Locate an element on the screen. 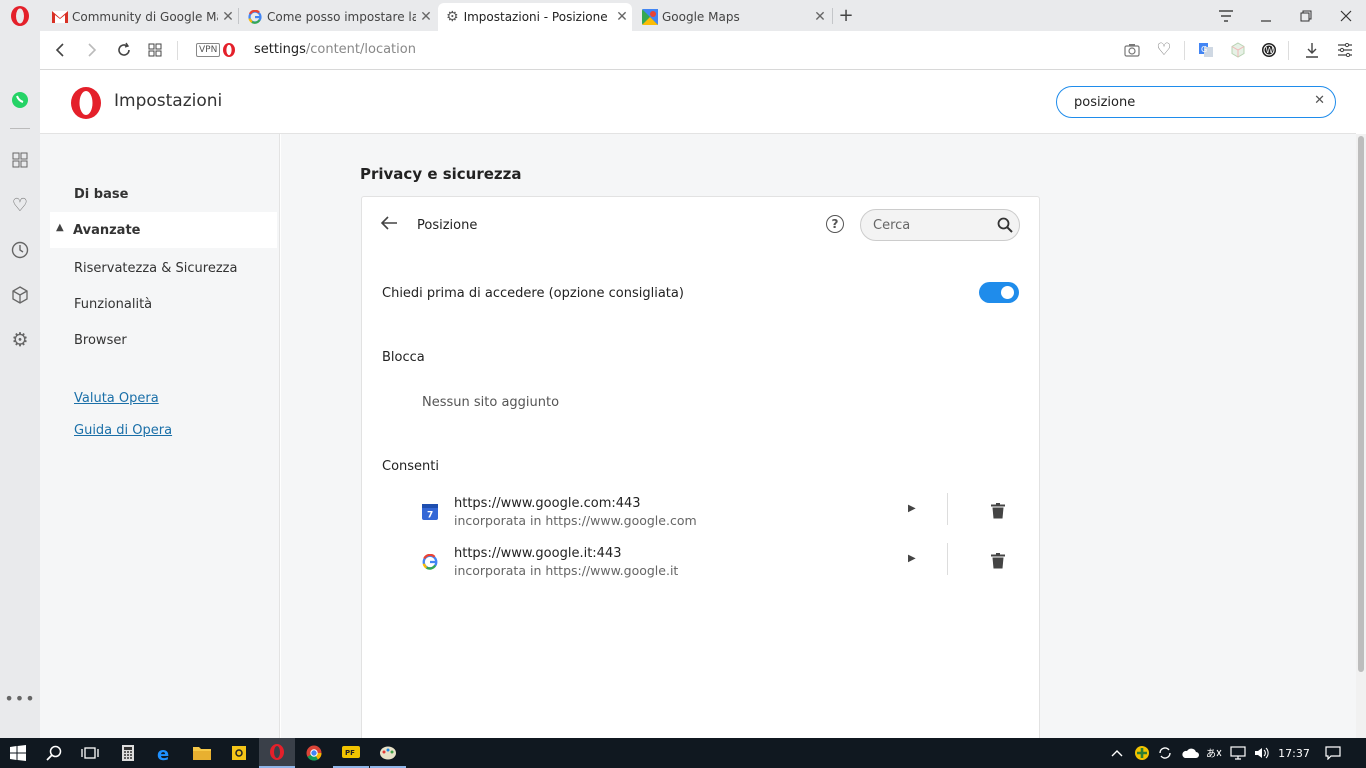 This screenshot has width=1366, height=768. tab-title: Come posso impostare la s is located at coordinates (341, 17).